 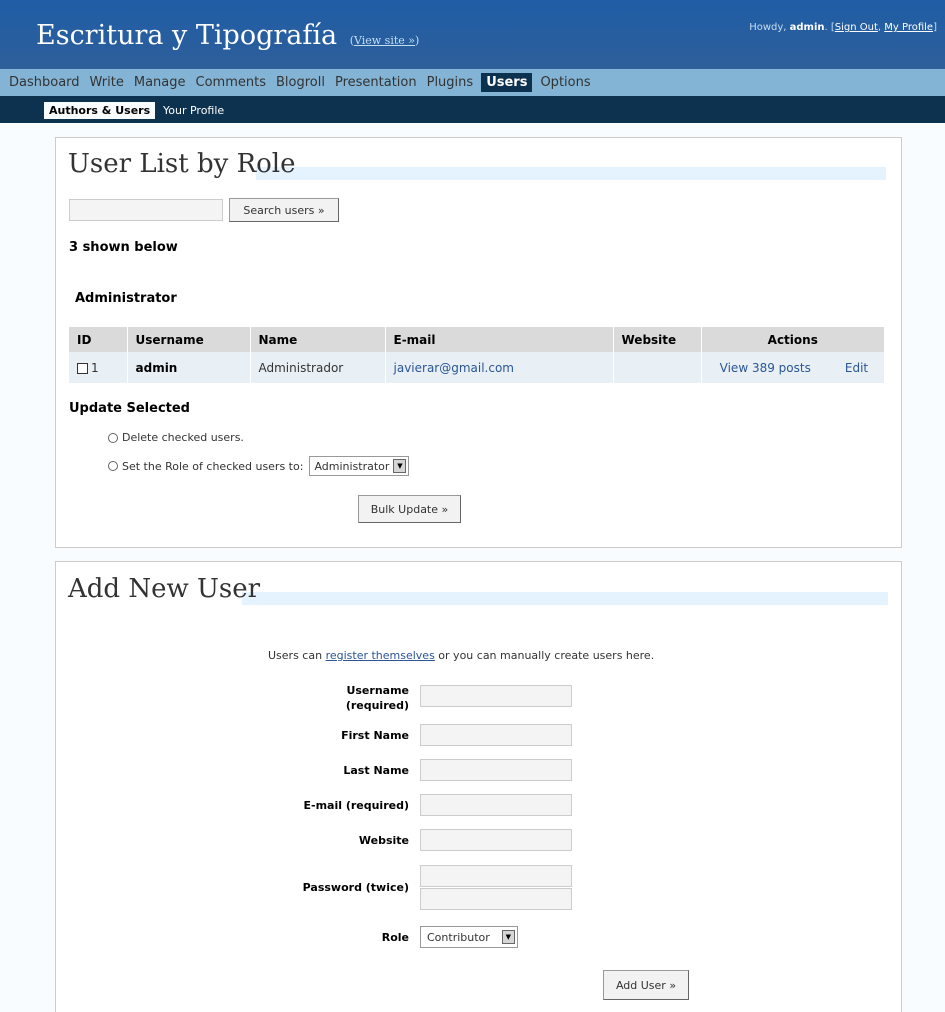 I want to click on col-website: Website, so click(x=656, y=339).